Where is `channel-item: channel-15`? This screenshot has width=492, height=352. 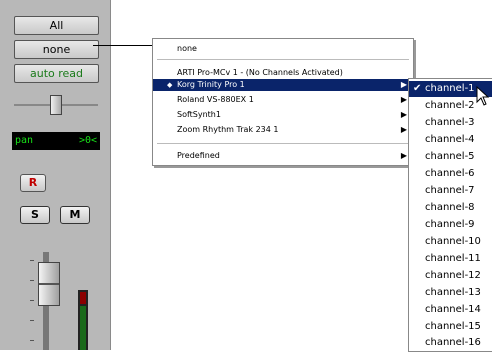 channel-item: channel-15 is located at coordinates (450, 327).